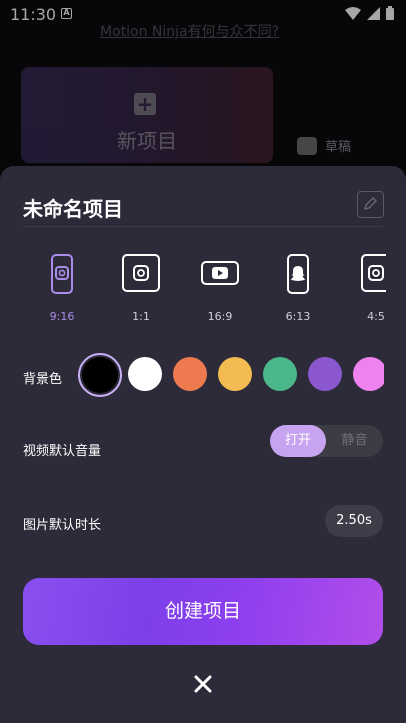 This screenshot has height=723, width=406. Describe the element at coordinates (298, 274) in the screenshot. I see `snapchat-icon` at that location.